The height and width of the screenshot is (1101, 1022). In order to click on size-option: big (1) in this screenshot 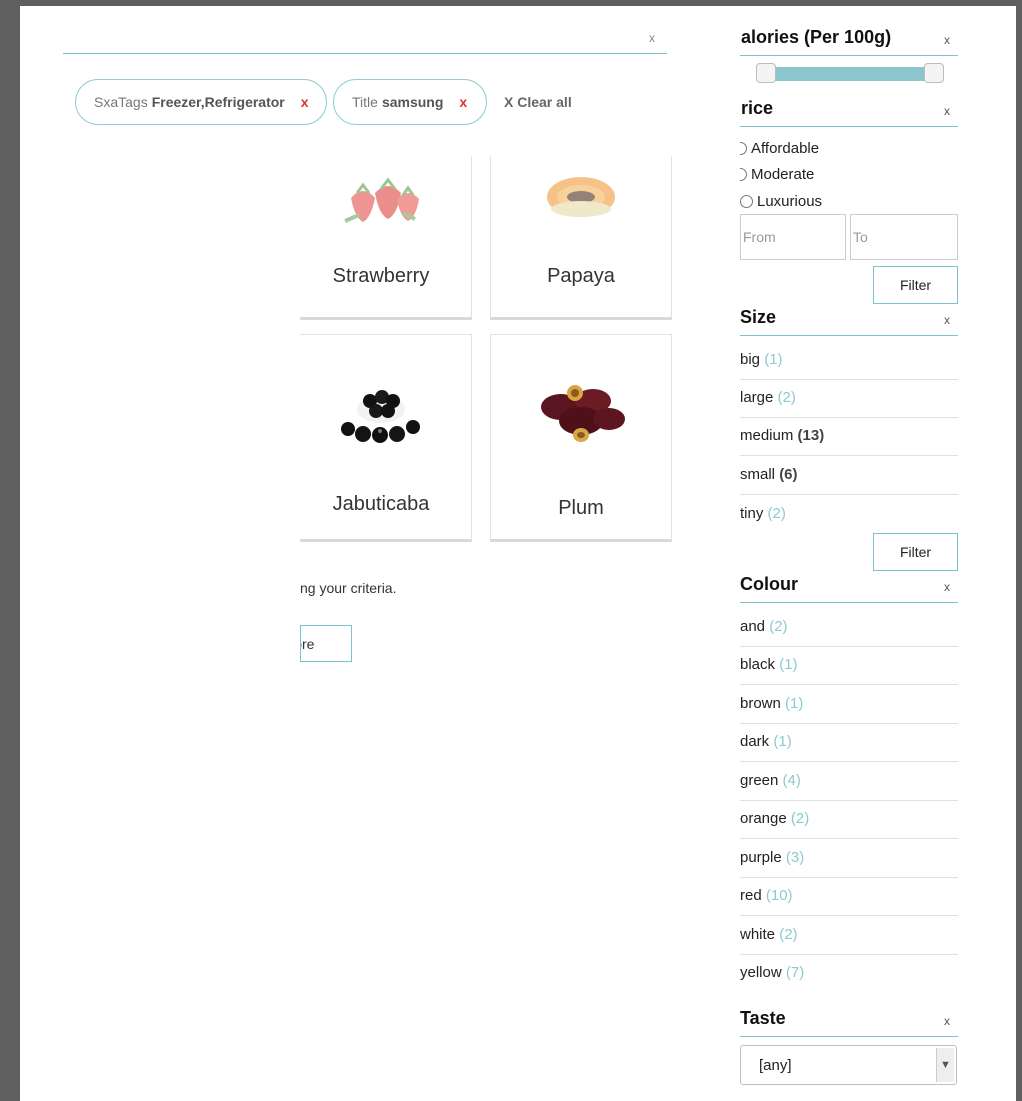, I will do `click(849, 361)`.